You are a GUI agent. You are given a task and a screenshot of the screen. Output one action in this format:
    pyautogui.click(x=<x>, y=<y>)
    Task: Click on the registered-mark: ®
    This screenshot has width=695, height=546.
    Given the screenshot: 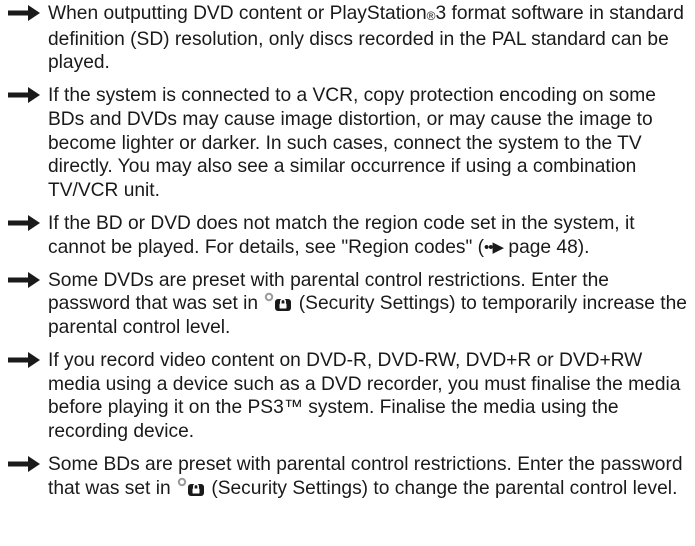 What is the action you would take?
    pyautogui.click(x=431, y=16)
    